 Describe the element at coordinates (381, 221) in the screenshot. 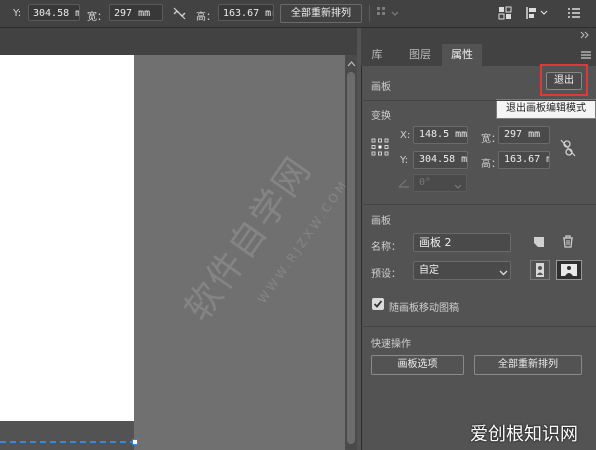

I see `artboard-section-title: 画板` at that location.